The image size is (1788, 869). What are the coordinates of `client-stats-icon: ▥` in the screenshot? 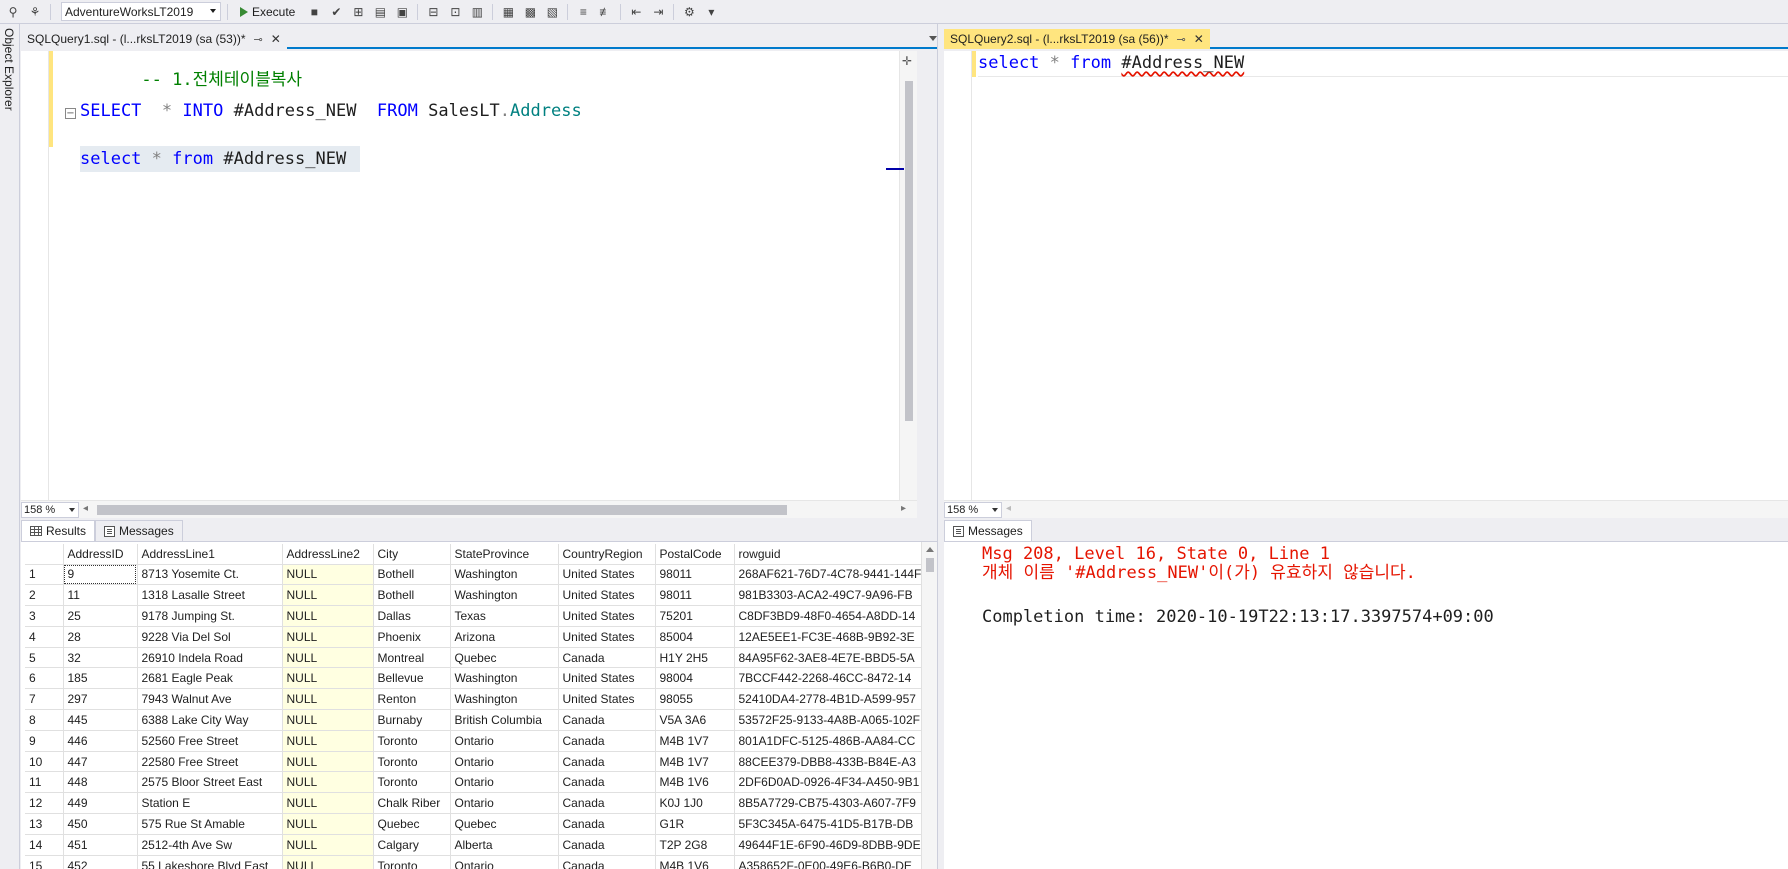 It's located at (477, 12).